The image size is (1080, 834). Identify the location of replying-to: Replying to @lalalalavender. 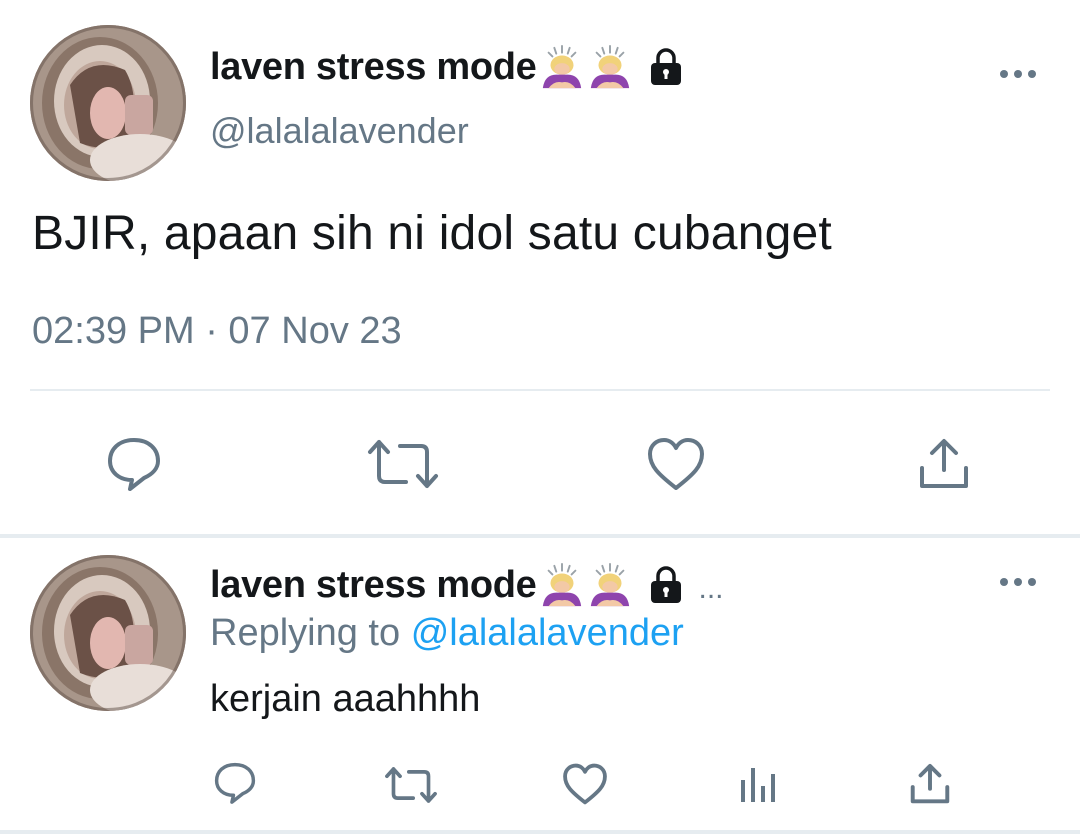
(447, 633).